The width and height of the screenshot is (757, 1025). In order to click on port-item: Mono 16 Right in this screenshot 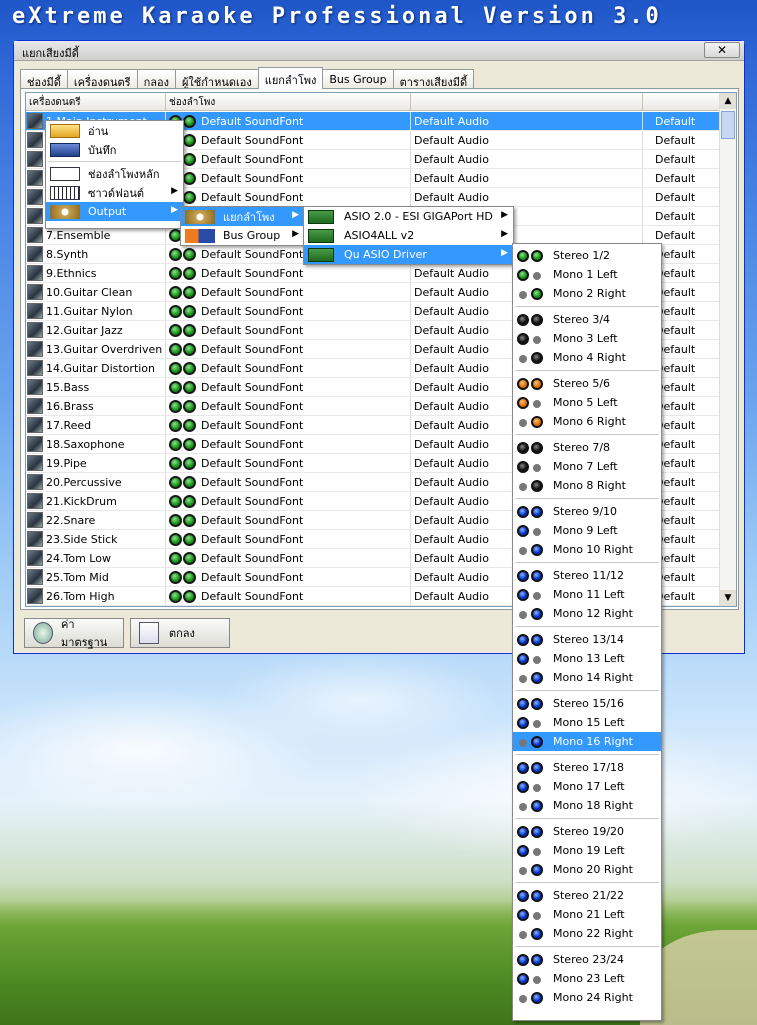, I will do `click(587, 741)`.